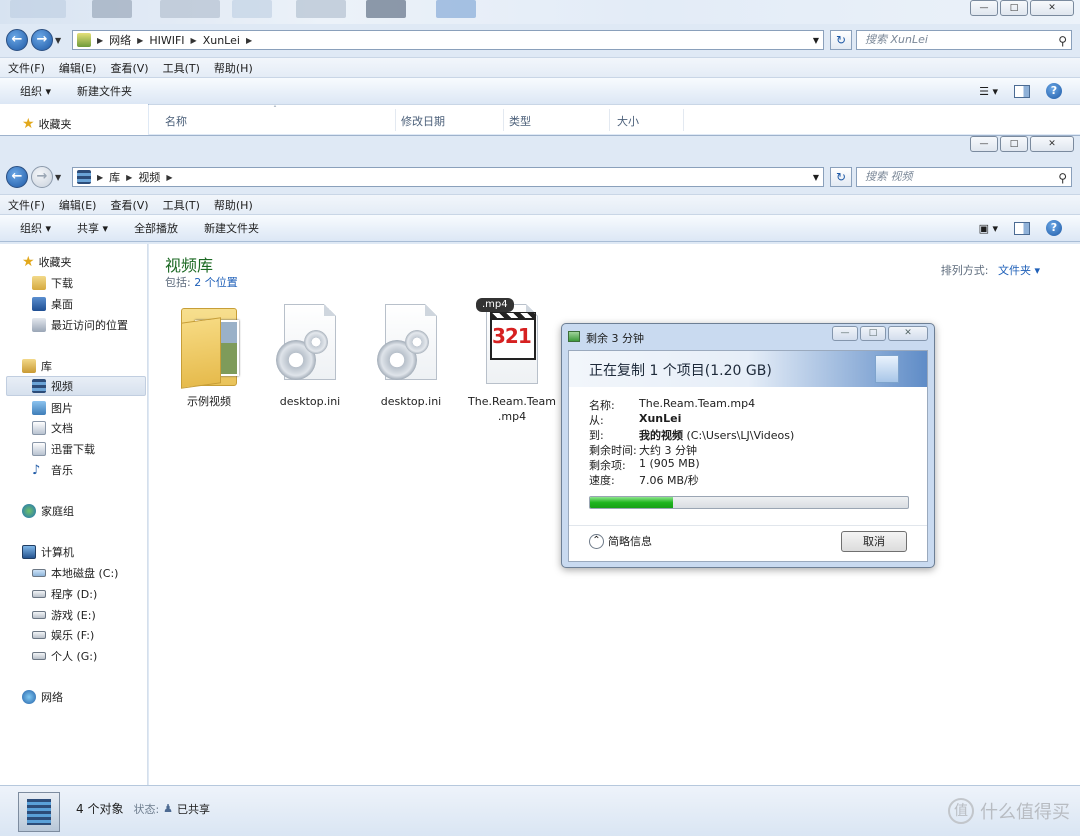  Describe the element at coordinates (92, 228) in the screenshot. I see `share-button: 共享 ▾` at that location.